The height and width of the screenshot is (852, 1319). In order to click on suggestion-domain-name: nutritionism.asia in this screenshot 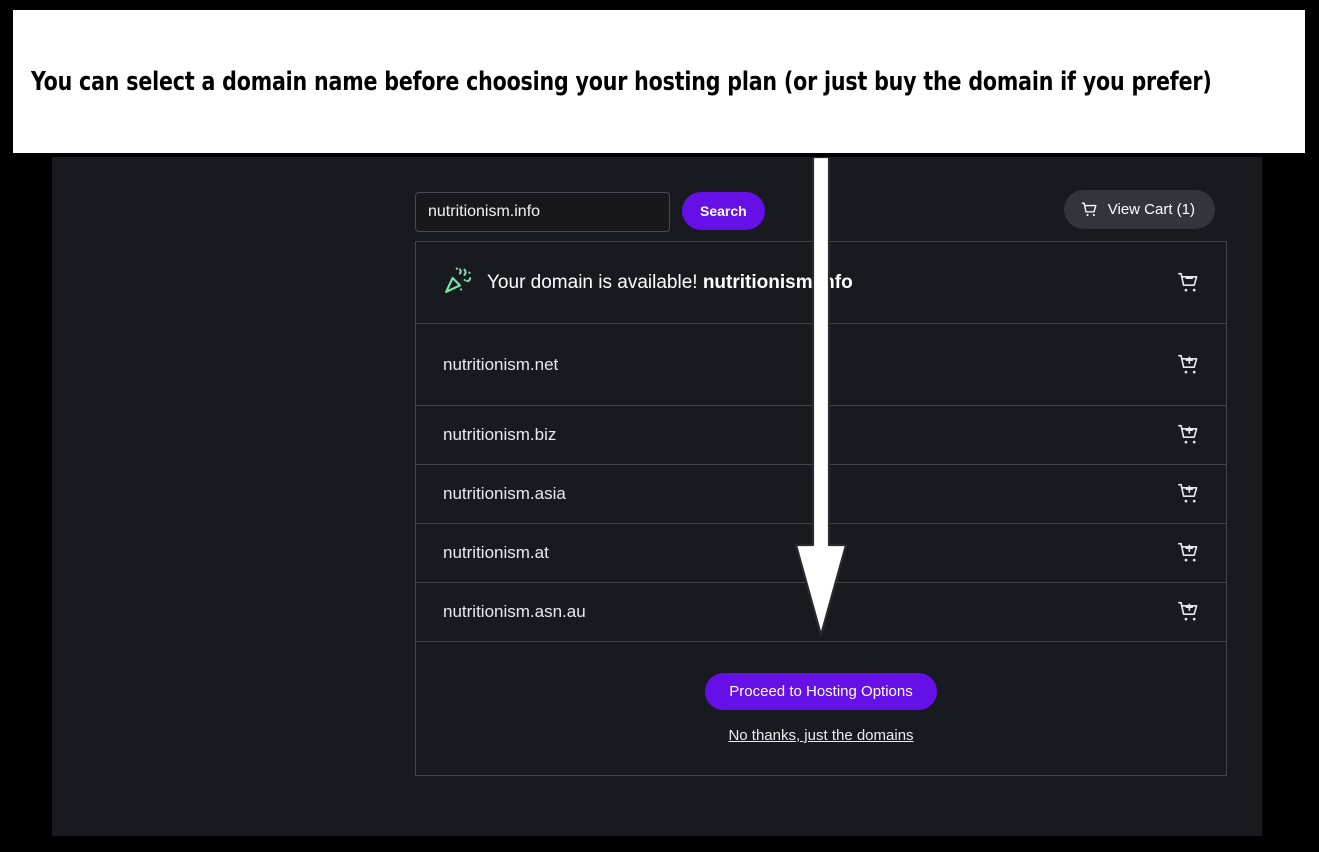, I will do `click(504, 493)`.